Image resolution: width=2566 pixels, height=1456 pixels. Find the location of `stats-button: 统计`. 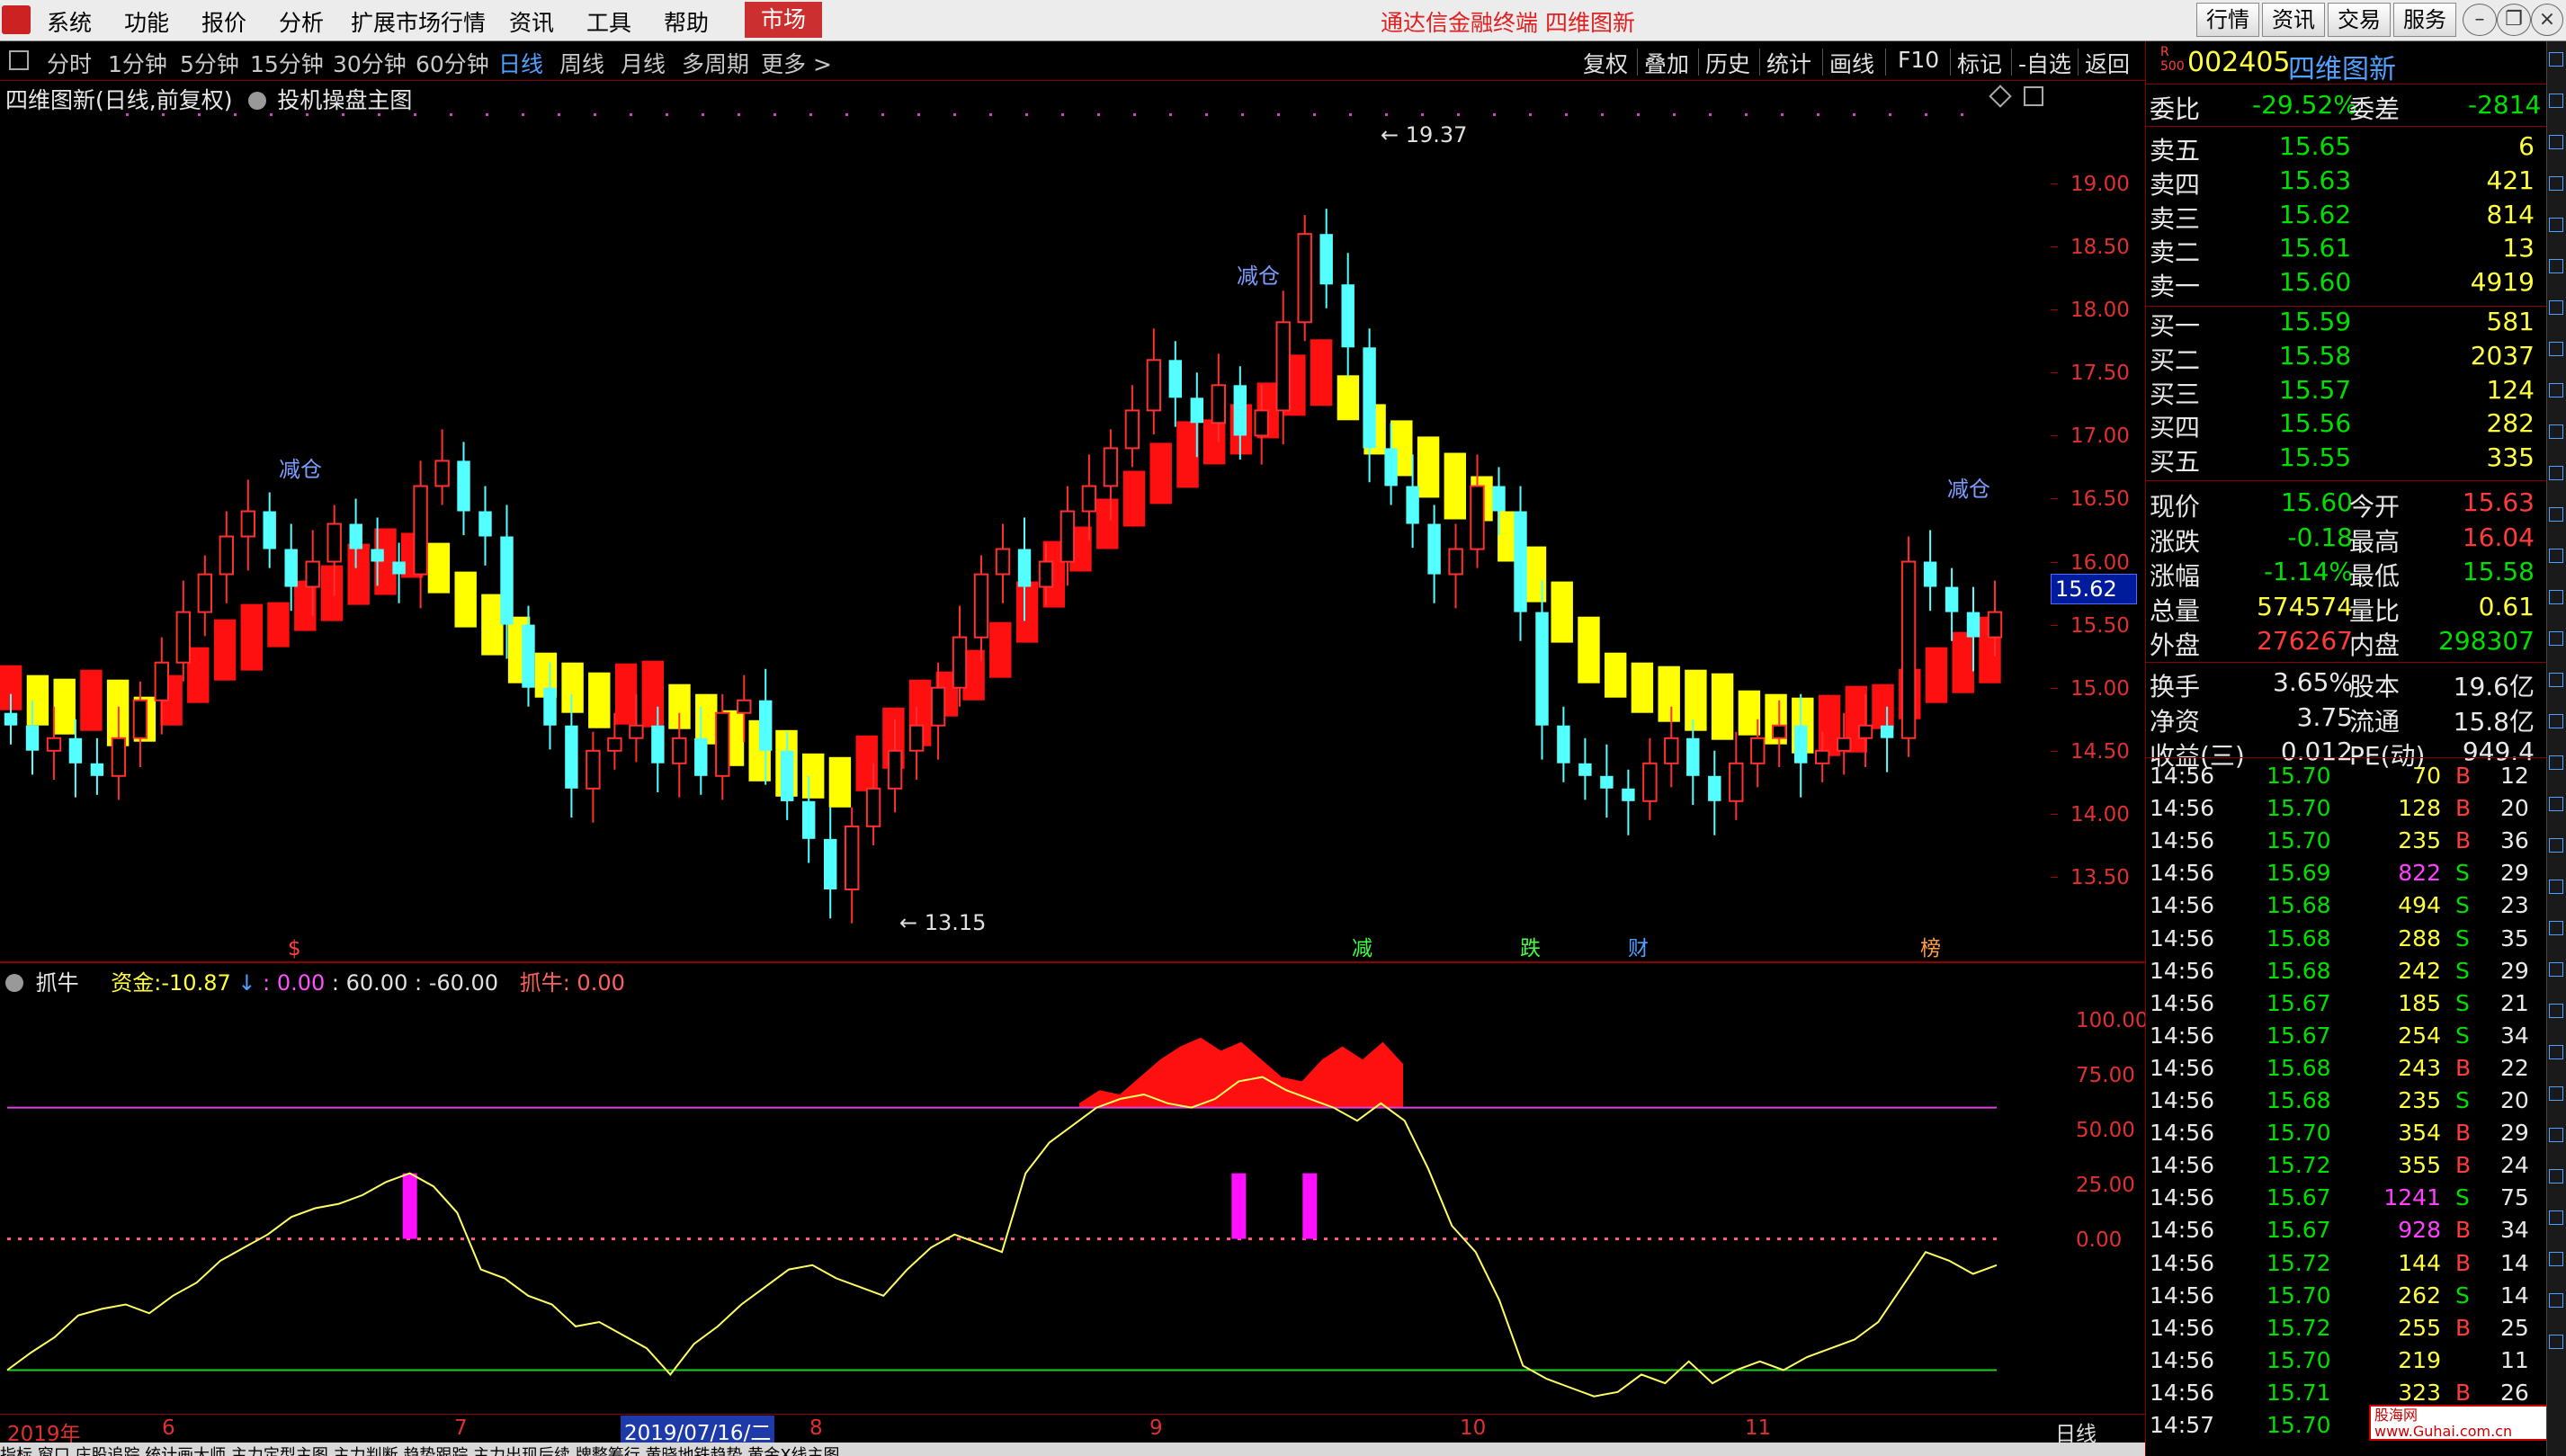

stats-button: 统计 is located at coordinates (1788, 63).